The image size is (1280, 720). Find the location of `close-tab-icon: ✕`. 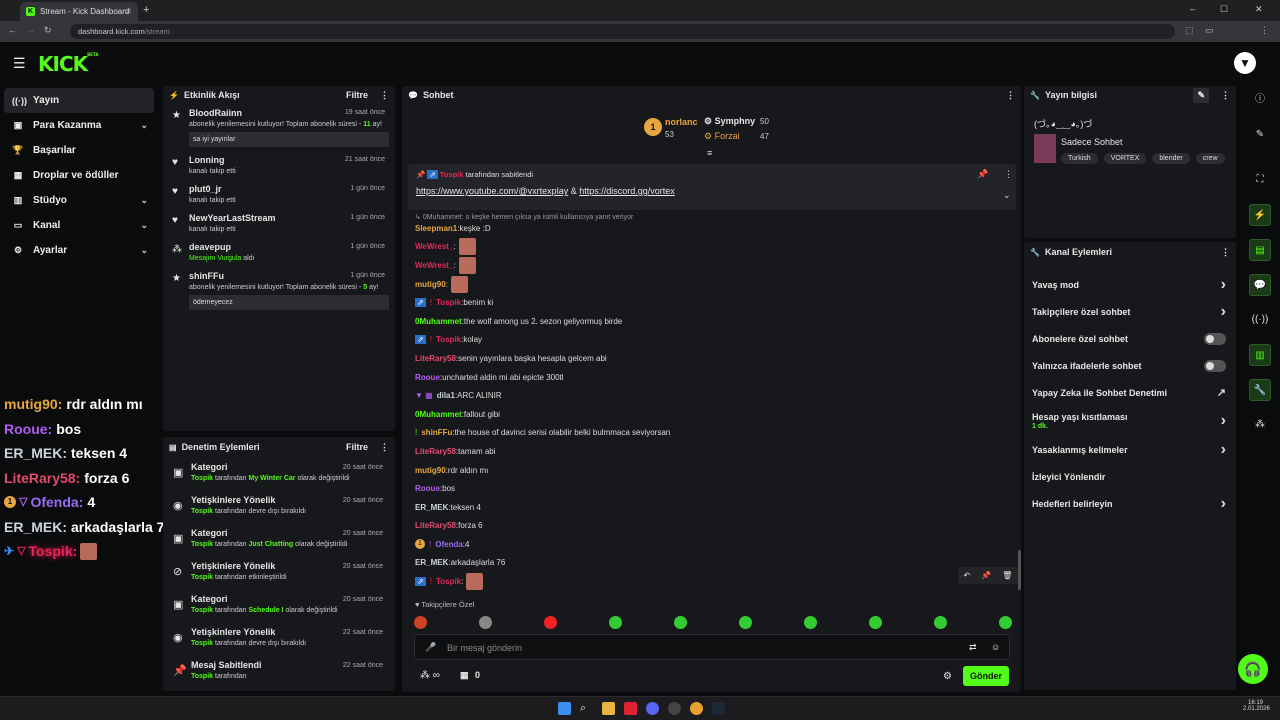

close-tab-icon: ✕ is located at coordinates (128, 11).